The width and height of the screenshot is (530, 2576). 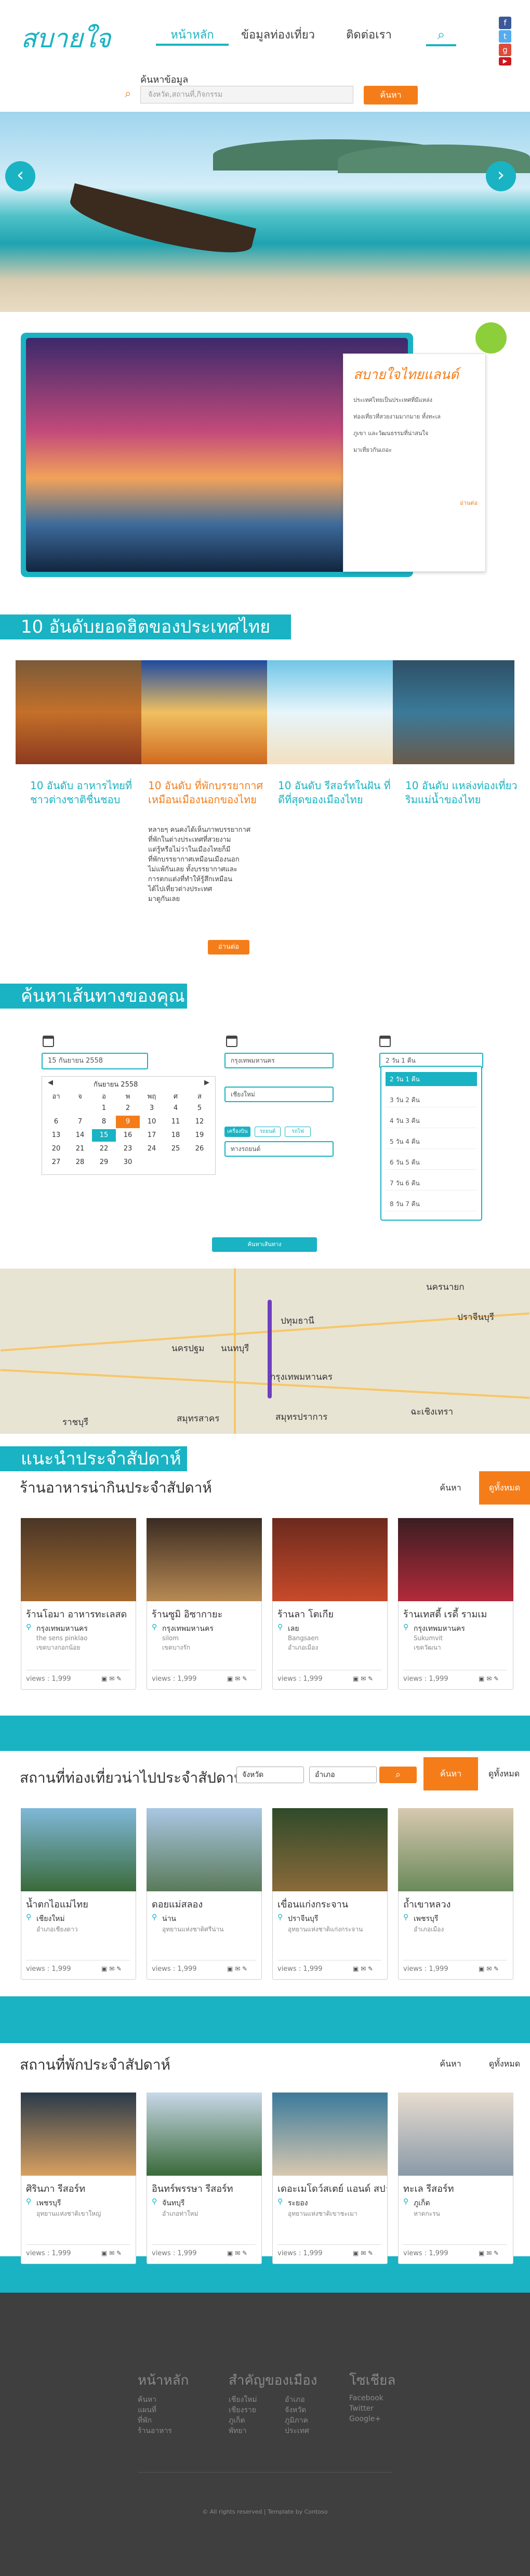 What do you see at coordinates (128, 1108) in the screenshot?
I see `calendar-day: 2` at bounding box center [128, 1108].